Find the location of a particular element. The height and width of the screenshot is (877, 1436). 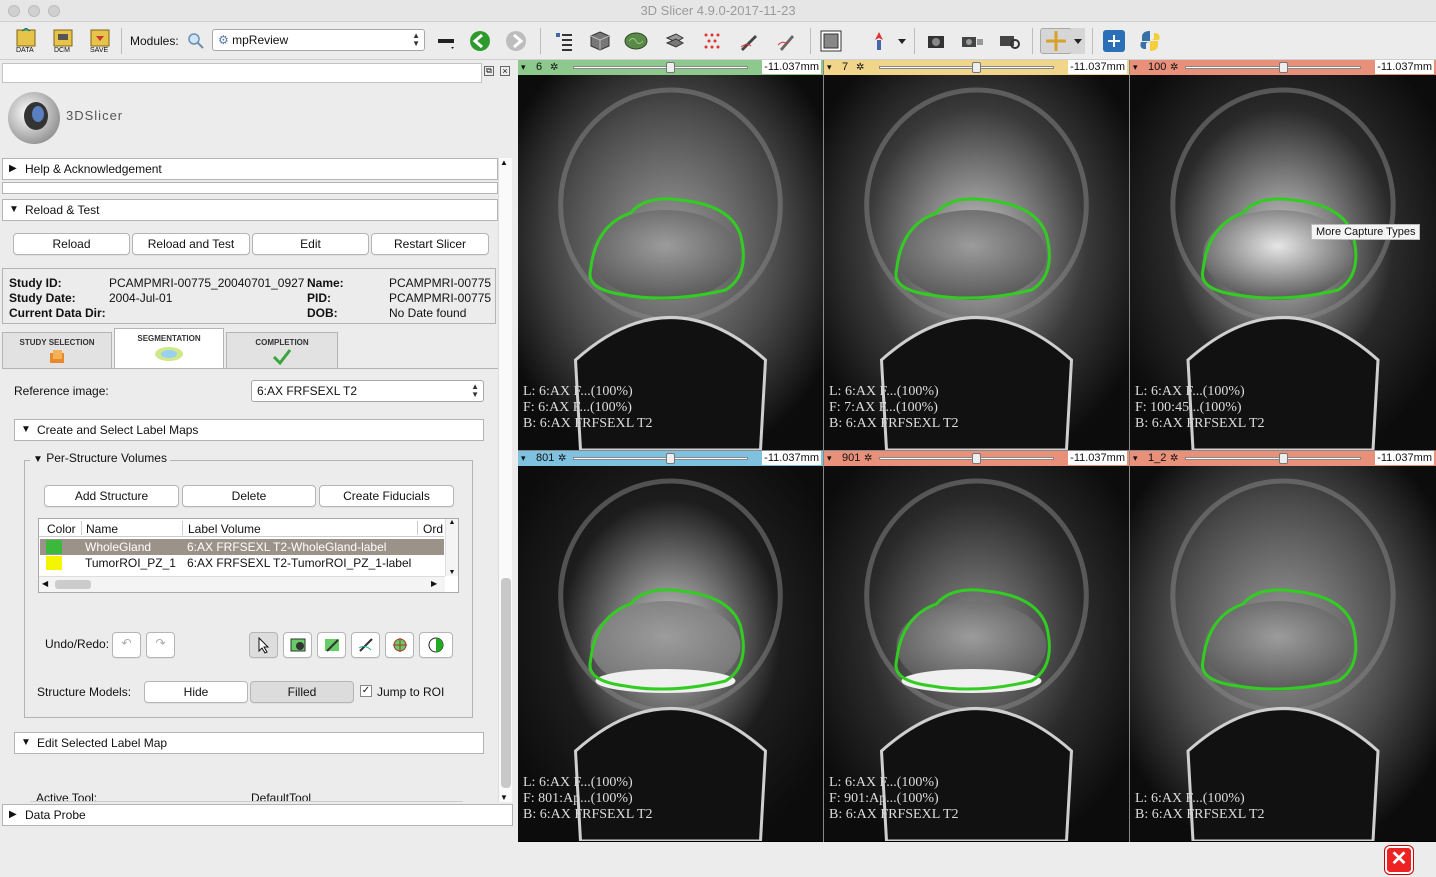

paint-tool-button is located at coordinates (297, 645).